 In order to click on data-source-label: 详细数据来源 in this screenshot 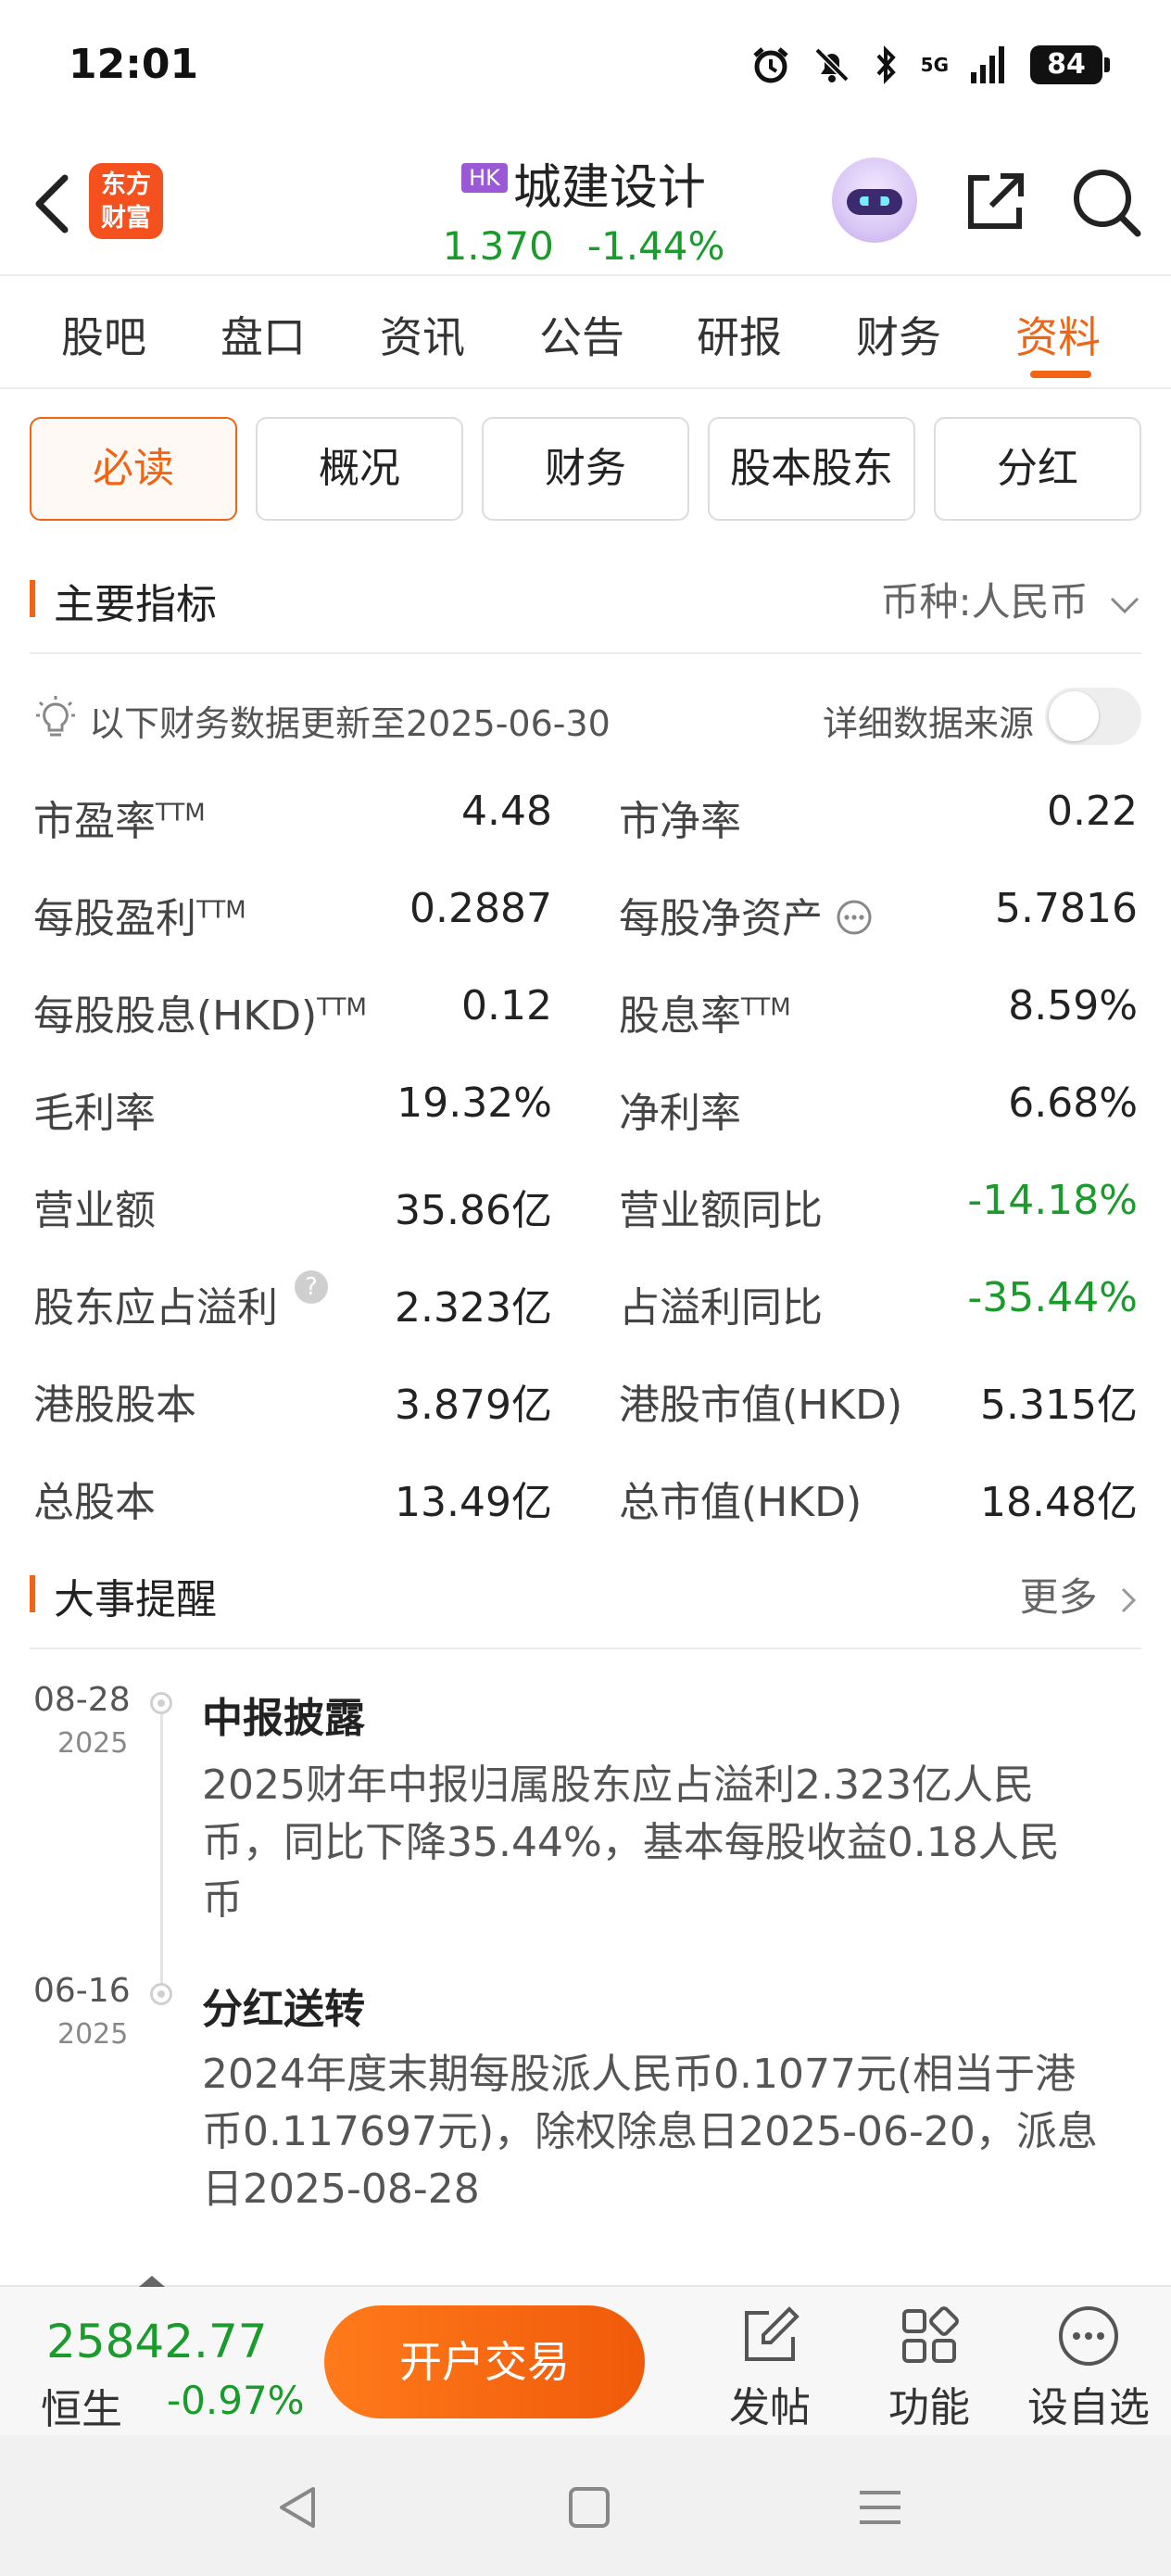, I will do `click(928, 723)`.